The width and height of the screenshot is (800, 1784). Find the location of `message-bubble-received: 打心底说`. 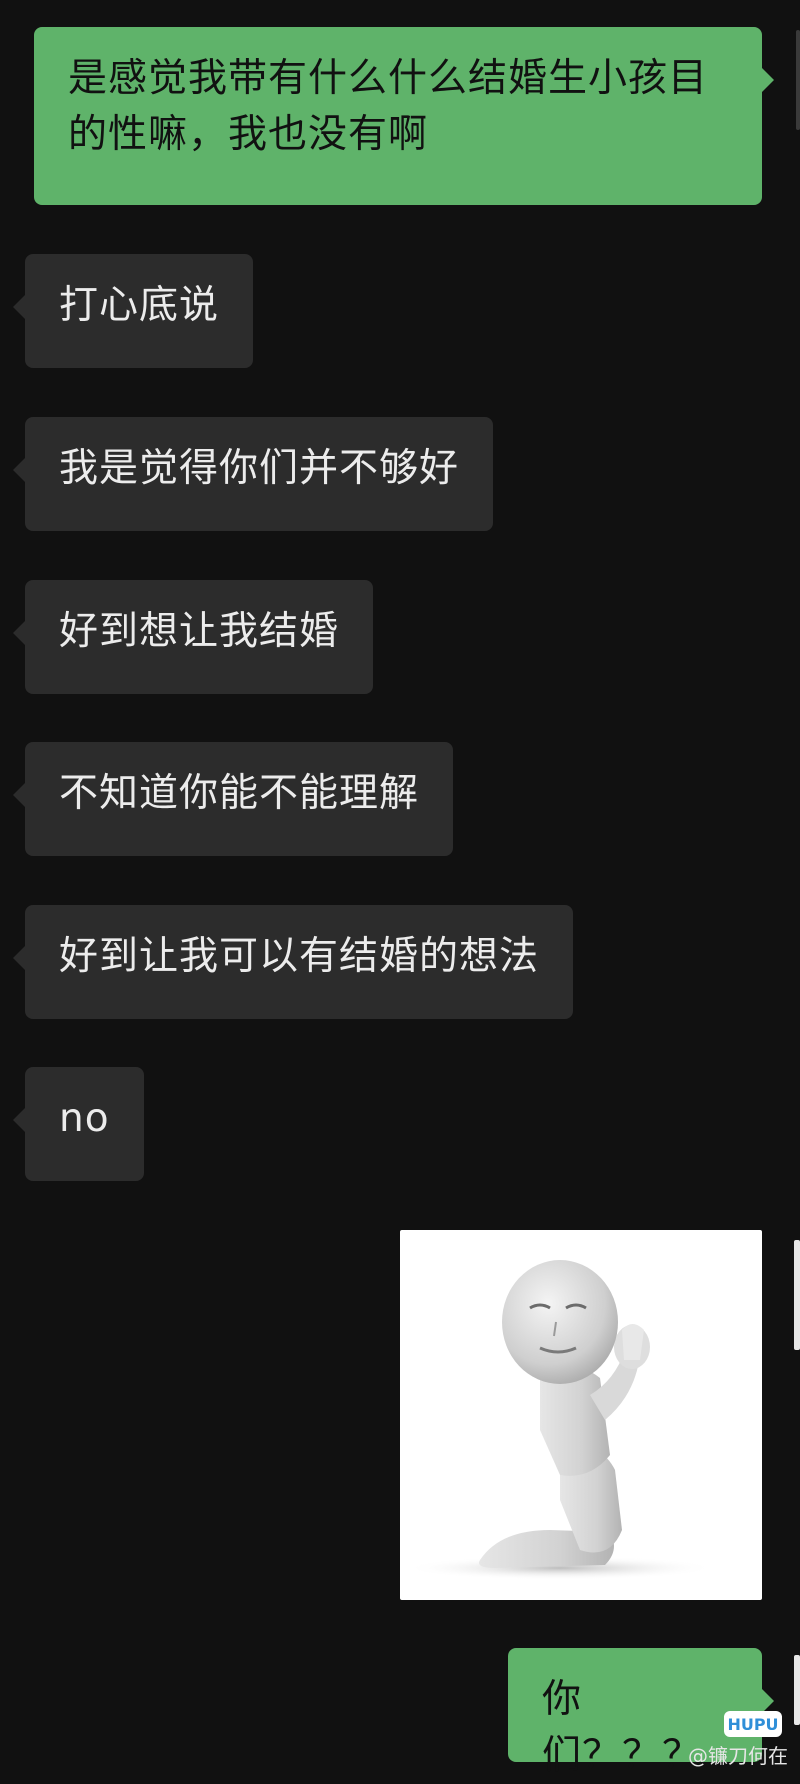

message-bubble-received: 打心底说 is located at coordinates (133, 311).